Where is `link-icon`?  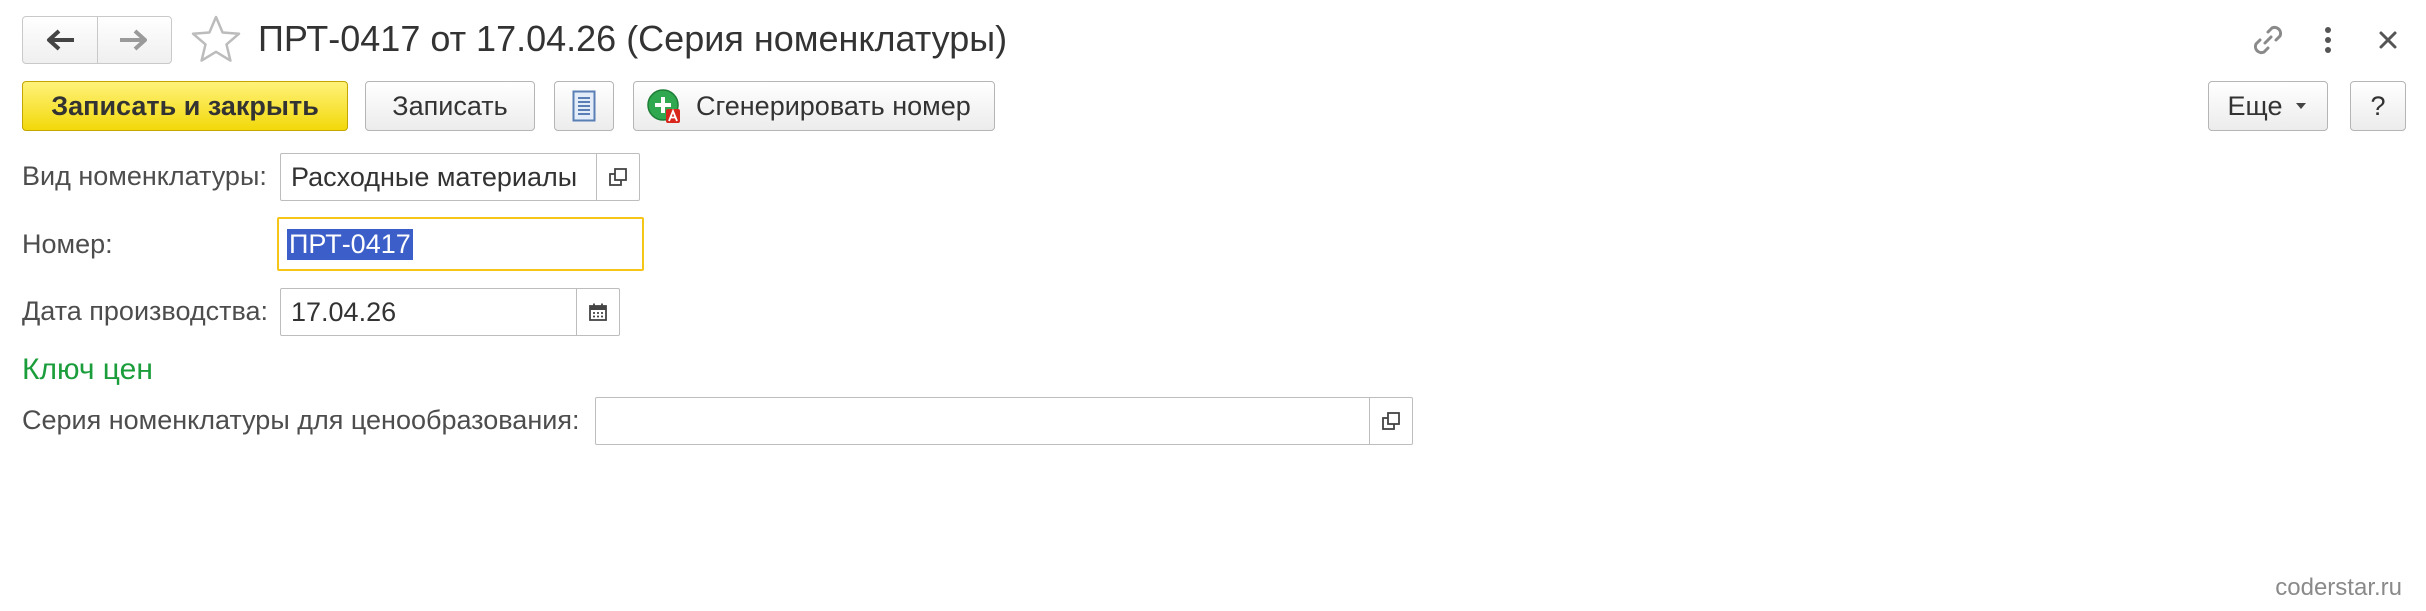
link-icon is located at coordinates (2268, 40).